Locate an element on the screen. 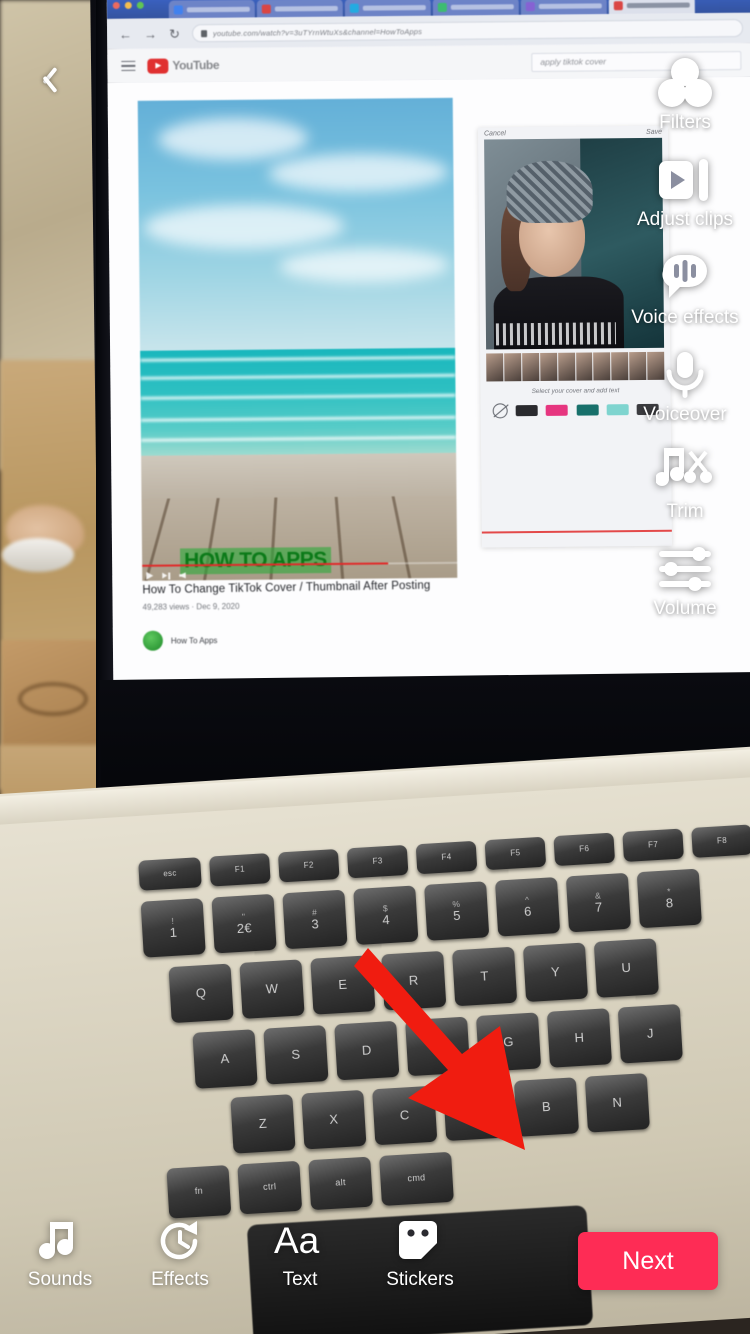  youtube-logo: YouTube is located at coordinates (183, 66).